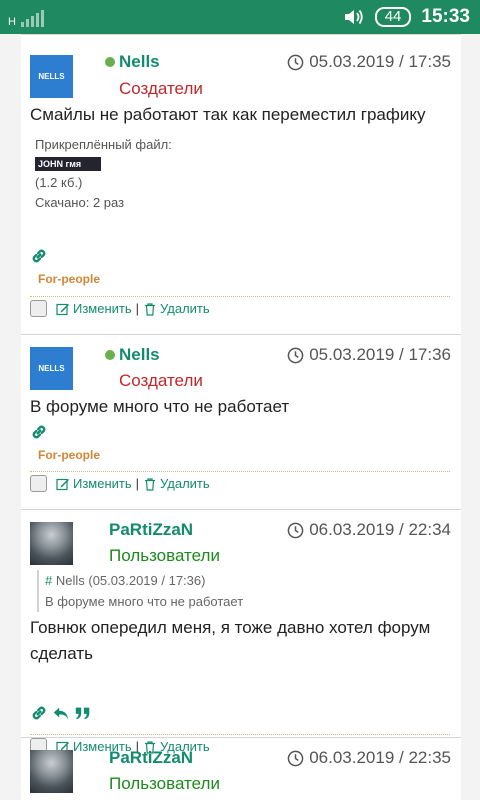  Describe the element at coordinates (83, 713) in the screenshot. I see `quote-icon` at that location.